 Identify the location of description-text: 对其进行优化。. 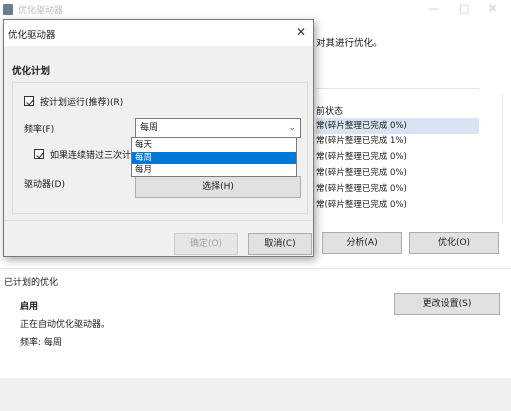
(349, 43).